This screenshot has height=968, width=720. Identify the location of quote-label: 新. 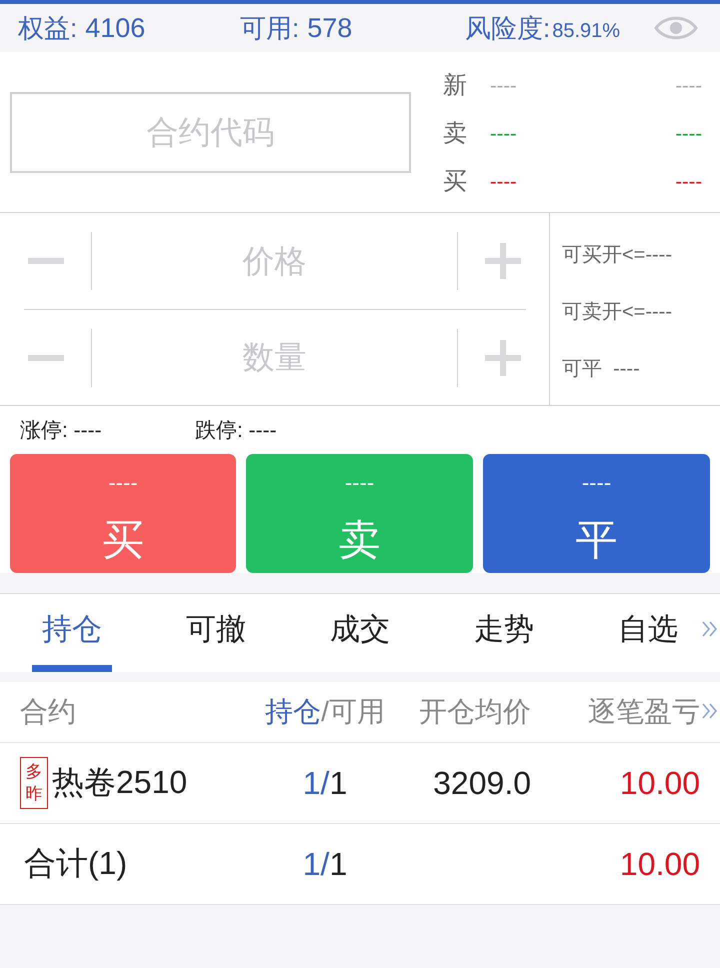
(455, 86).